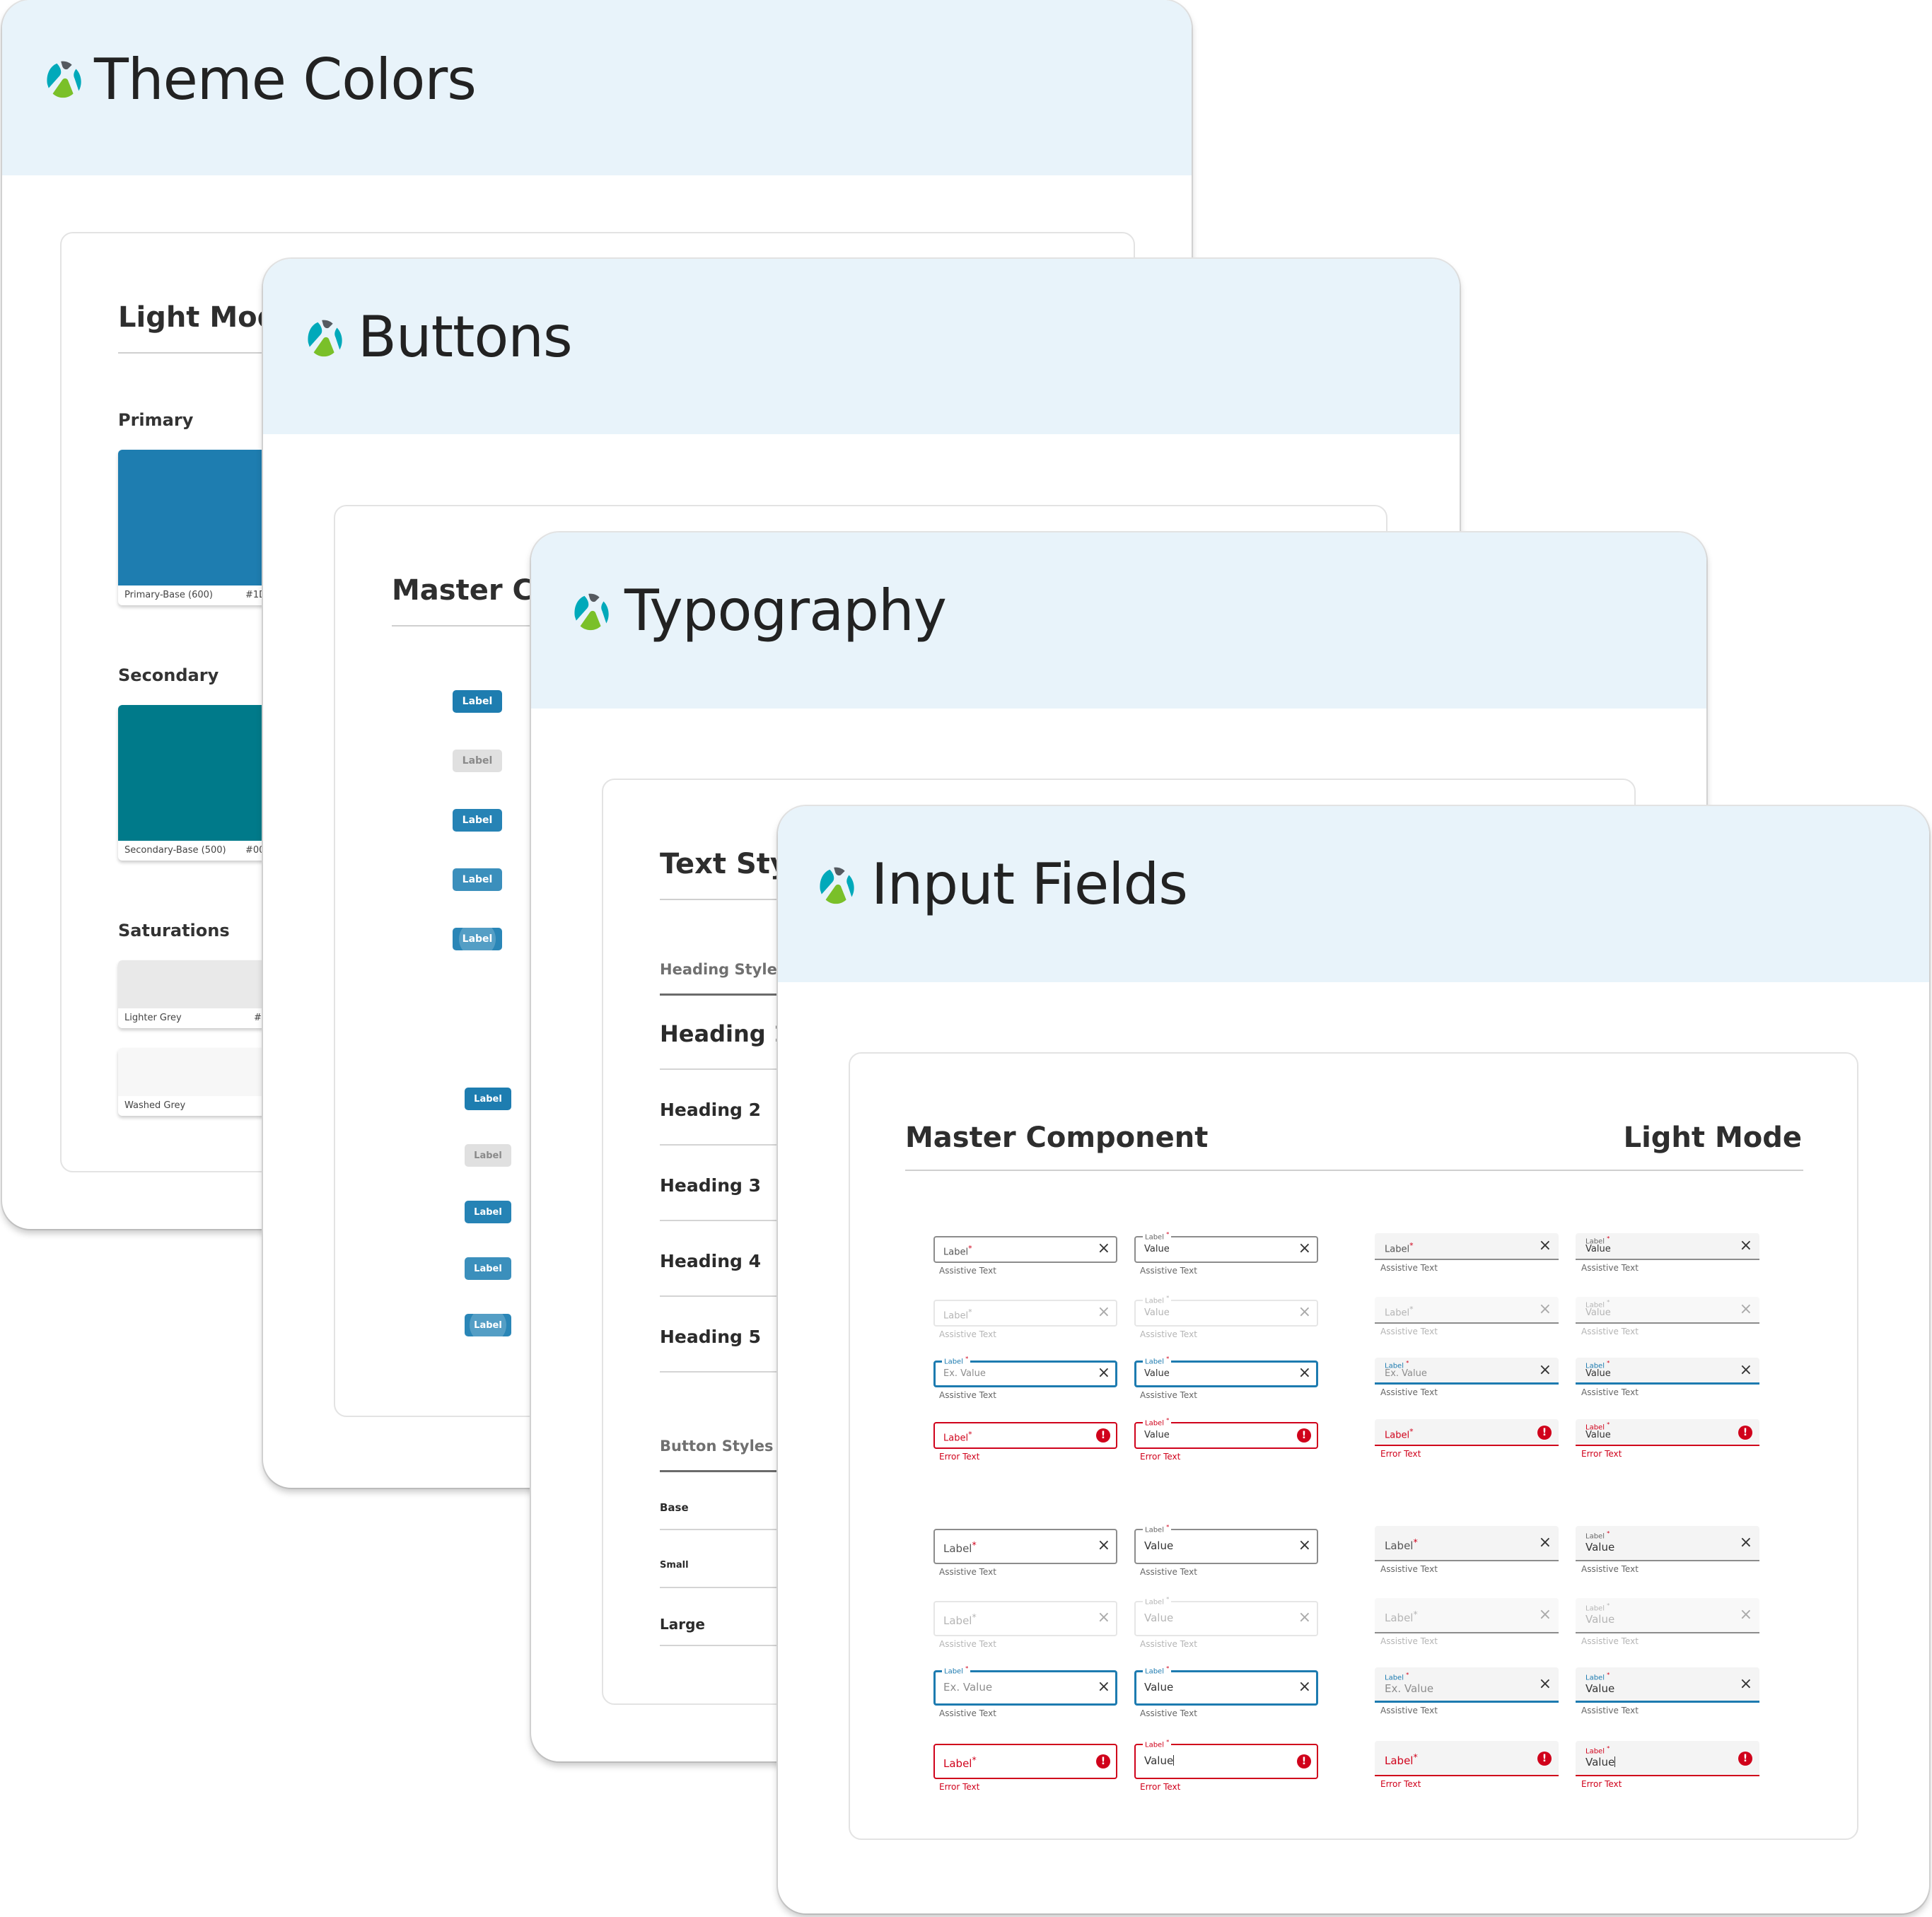 This screenshot has height=1917, width=1932. I want to click on placeholder-text: Ex. Value, so click(1409, 1689).